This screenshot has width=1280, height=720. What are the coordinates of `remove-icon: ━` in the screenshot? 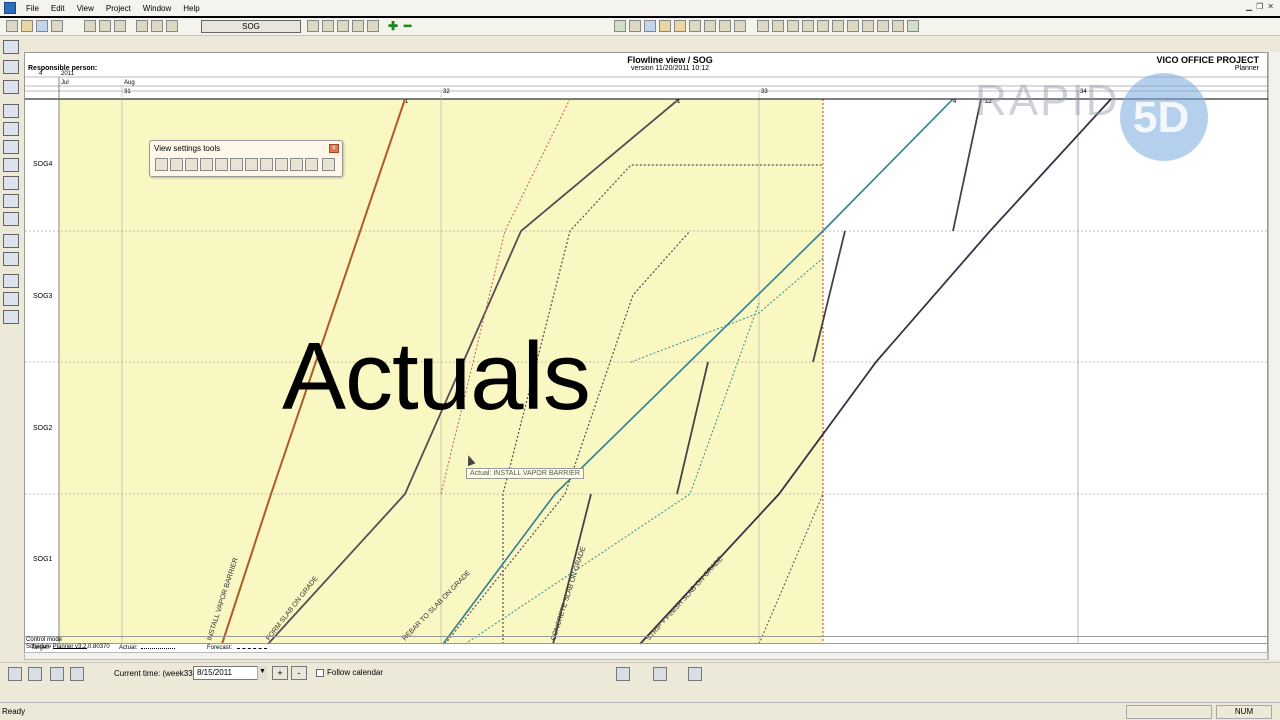 It's located at (407, 26).